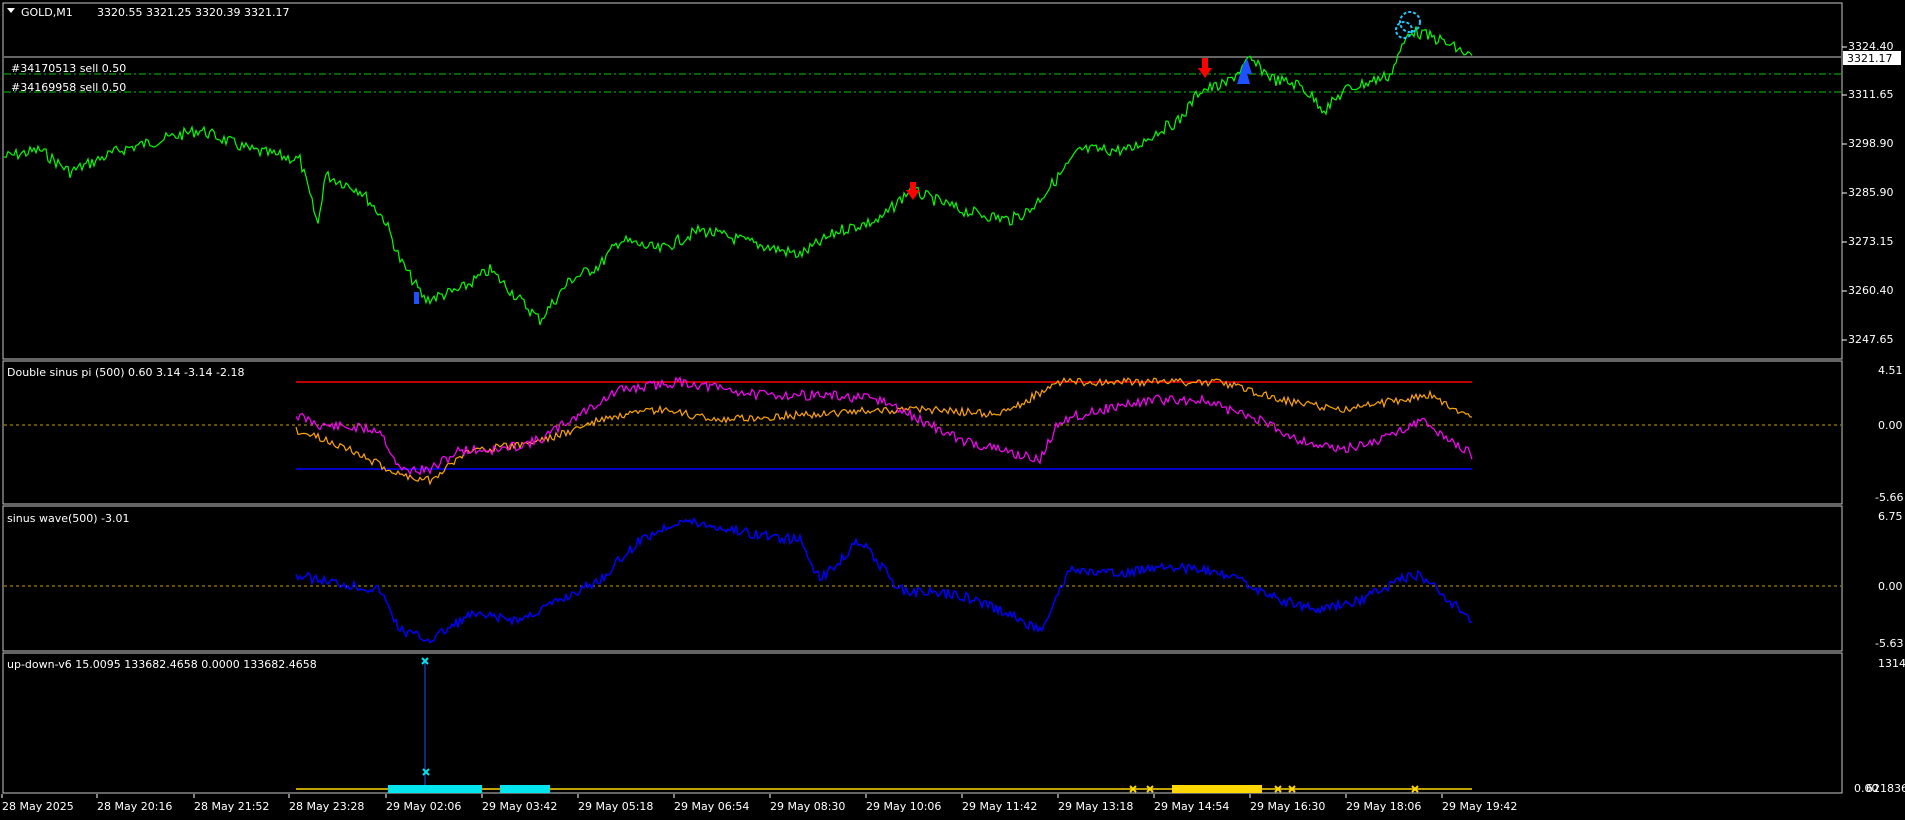  Describe the element at coordinates (47, 12) in the screenshot. I see `symbol-label: GOLD,M1` at that location.